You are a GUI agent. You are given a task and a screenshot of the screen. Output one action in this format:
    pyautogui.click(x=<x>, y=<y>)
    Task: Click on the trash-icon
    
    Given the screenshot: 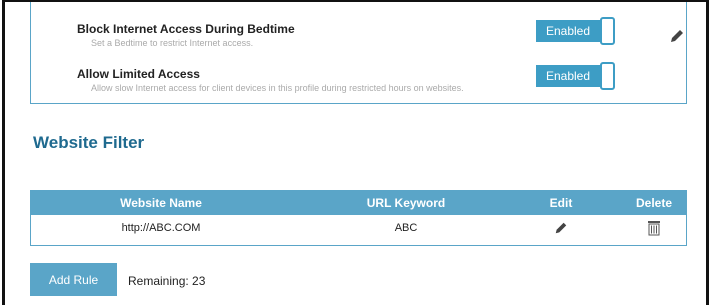 What is the action you would take?
    pyautogui.click(x=654, y=228)
    